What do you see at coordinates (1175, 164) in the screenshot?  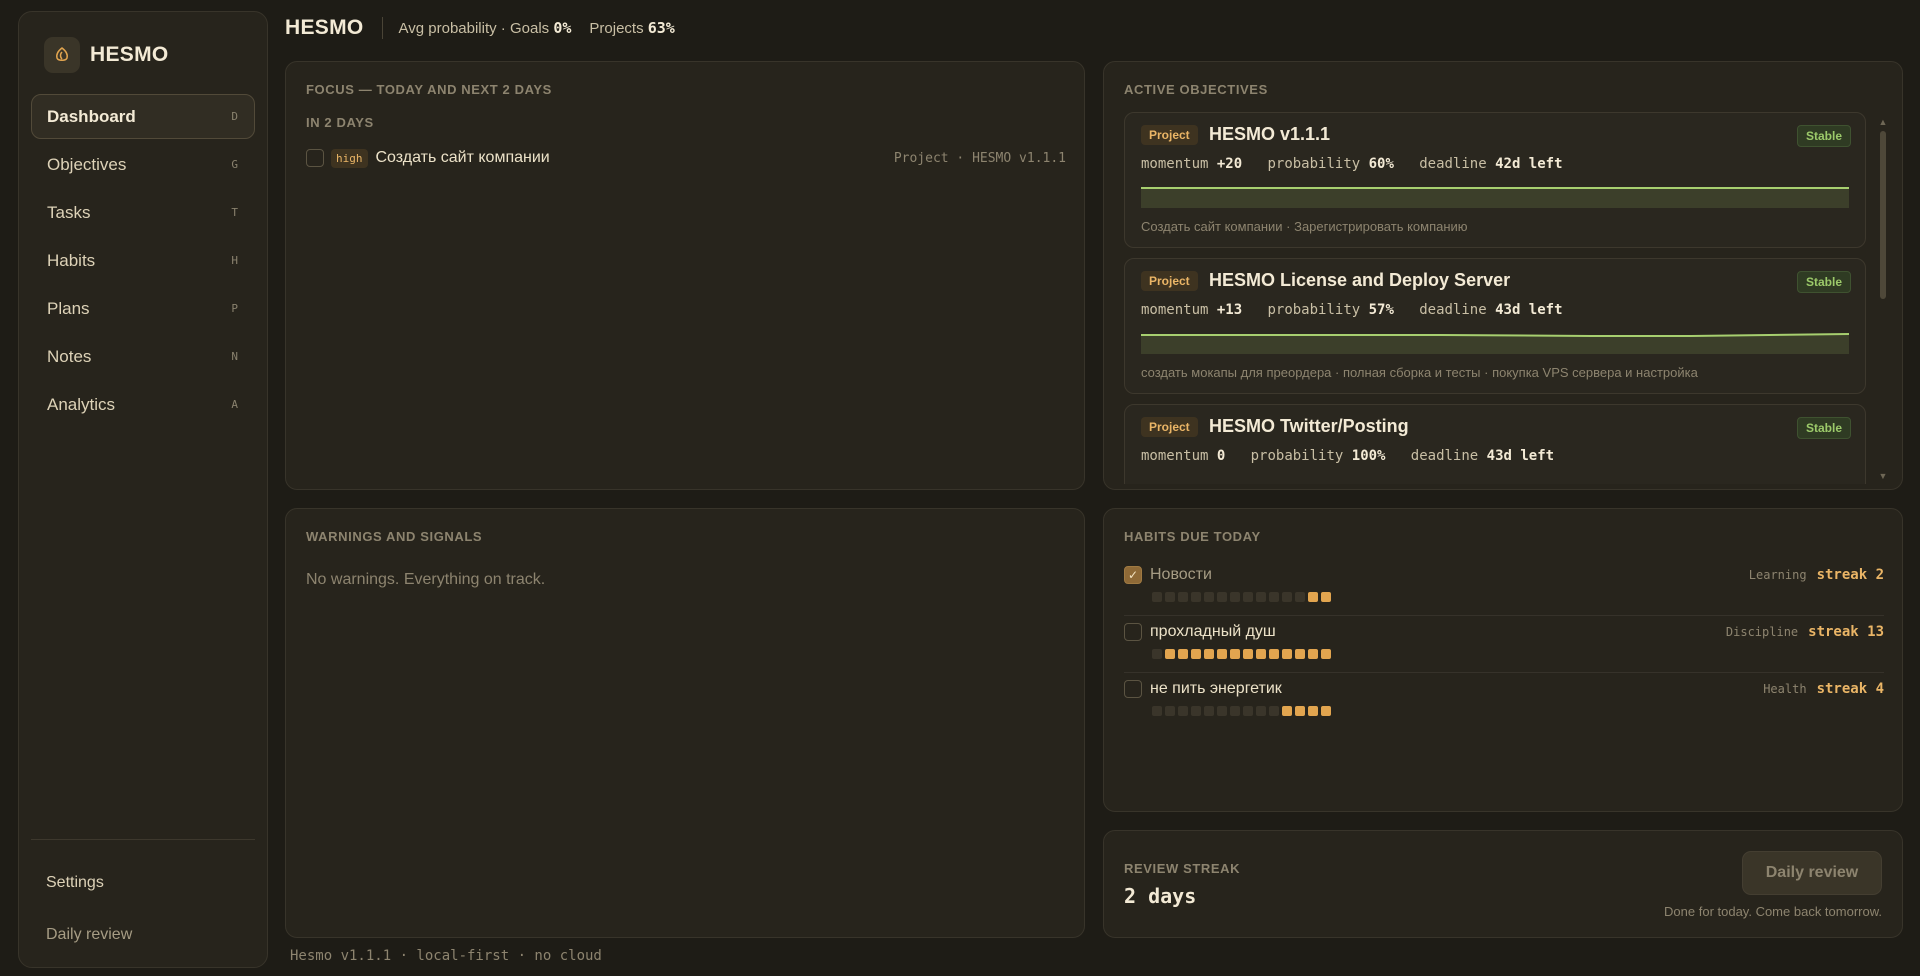 I see `momentum-label: momentum` at bounding box center [1175, 164].